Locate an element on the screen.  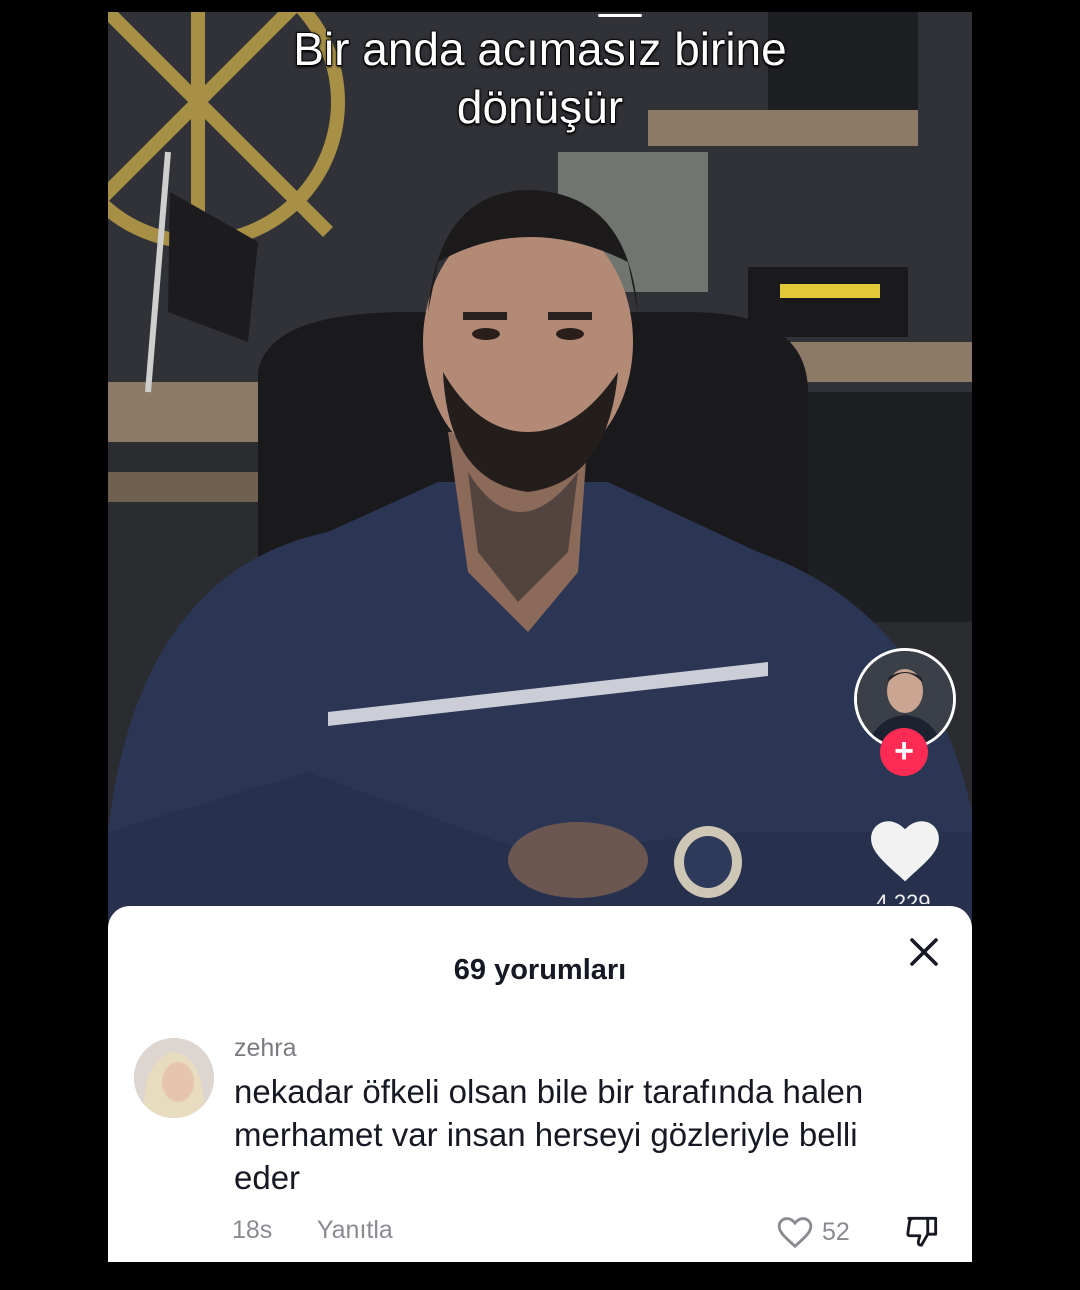
comment-like-count: 52 is located at coordinates (836, 1232).